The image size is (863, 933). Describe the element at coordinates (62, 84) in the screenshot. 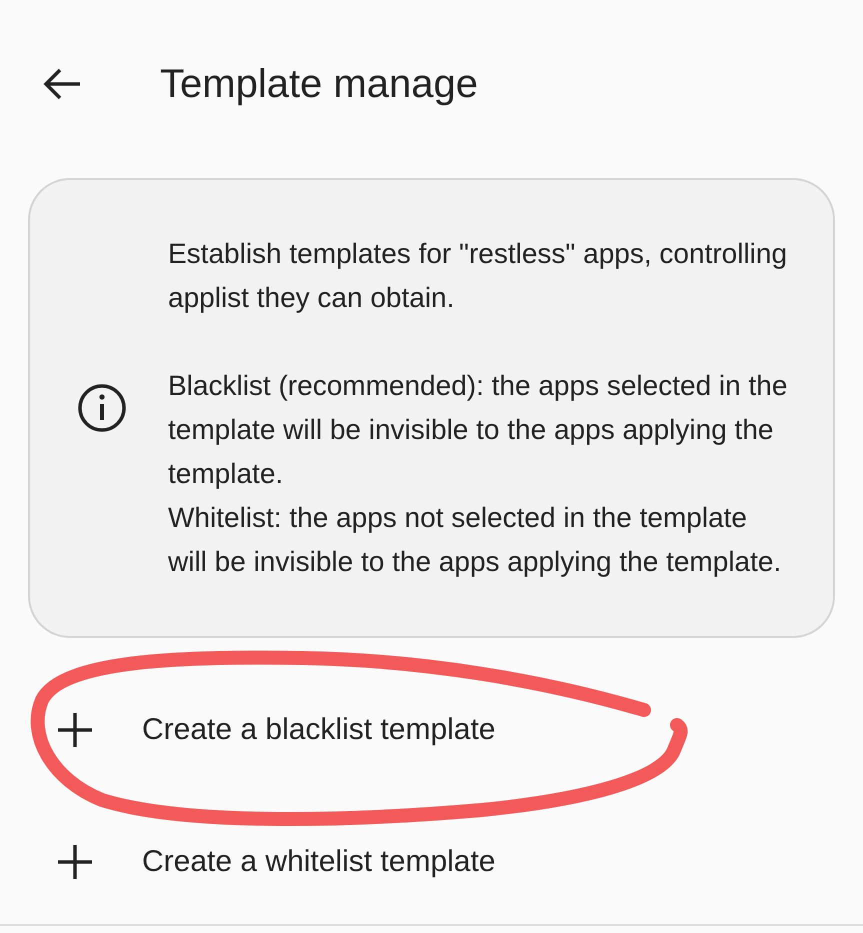

I see `back-icon` at that location.